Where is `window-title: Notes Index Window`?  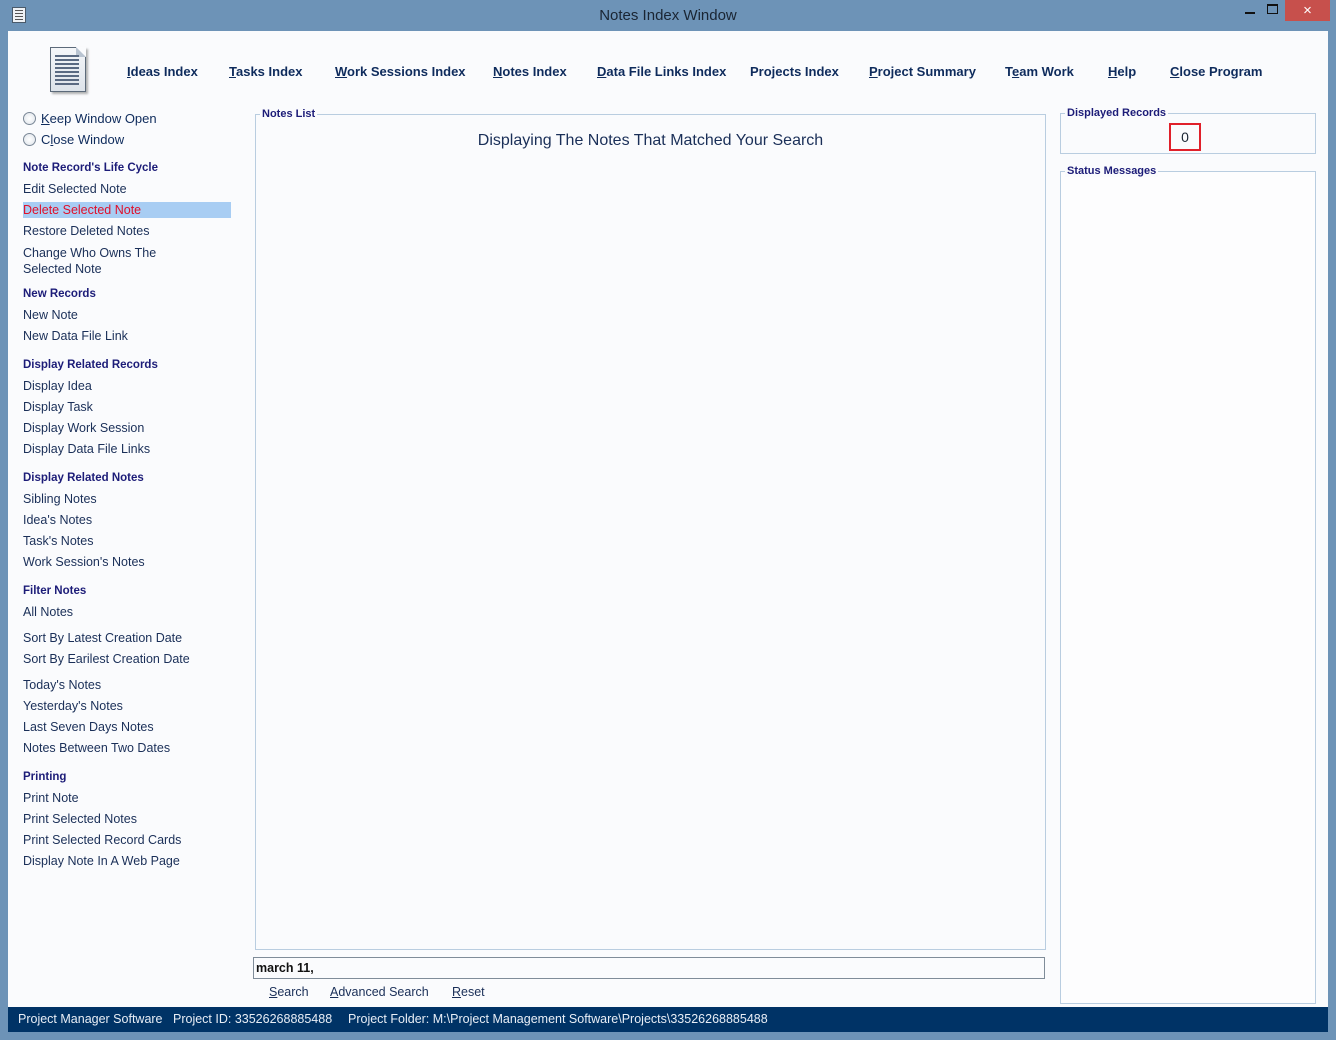
window-title: Notes Index Window is located at coordinates (668, 15).